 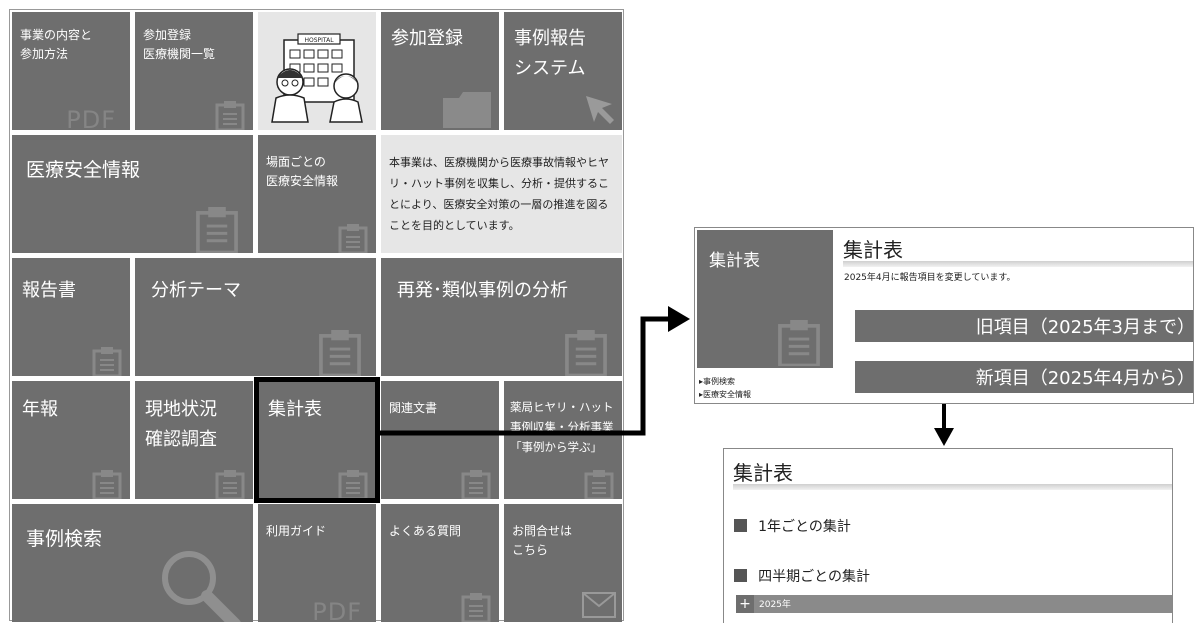 I want to click on page-title: 集計表, so click(x=873, y=250).